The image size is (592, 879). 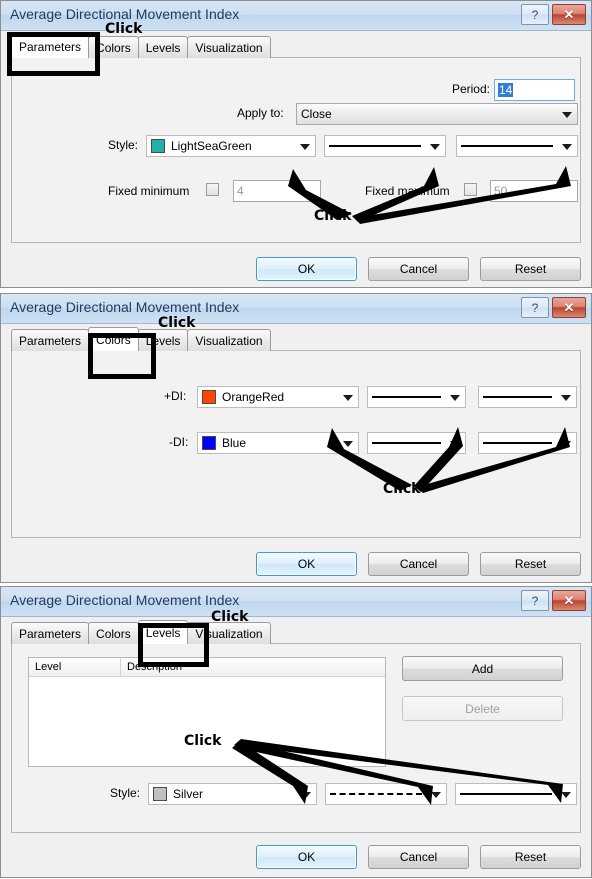 I want to click on fixed-minimum-checkbox, so click(x=212, y=189).